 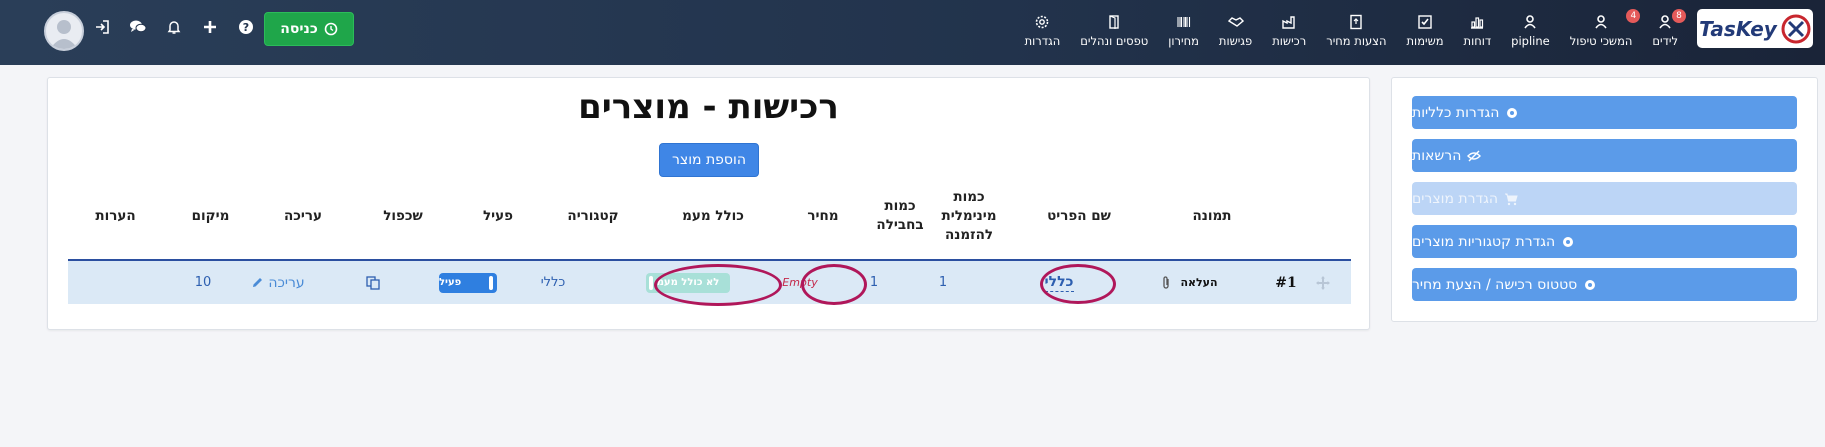 I want to click on active-toggle-cell: פעיל, so click(x=468, y=282).